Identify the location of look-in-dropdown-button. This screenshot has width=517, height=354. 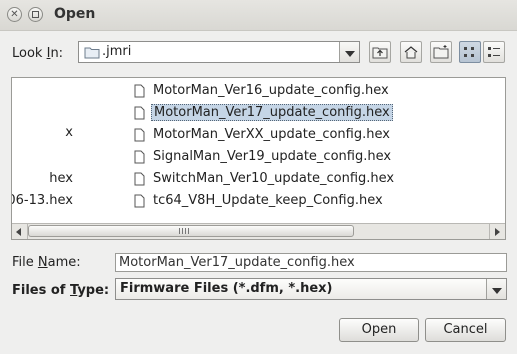
(349, 52).